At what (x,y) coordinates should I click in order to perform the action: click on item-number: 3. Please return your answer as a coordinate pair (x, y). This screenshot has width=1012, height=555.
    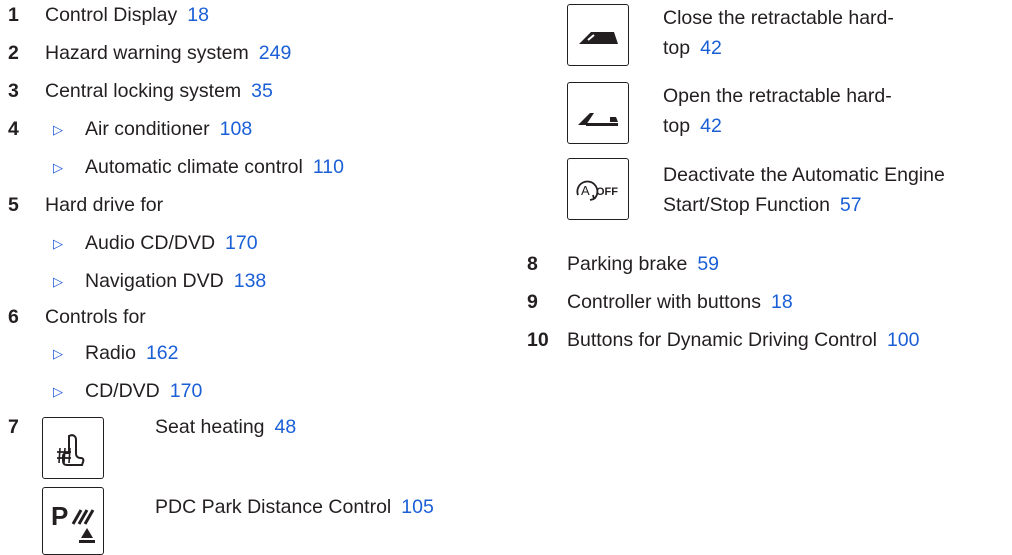
    Looking at the image, I should click on (13, 91).